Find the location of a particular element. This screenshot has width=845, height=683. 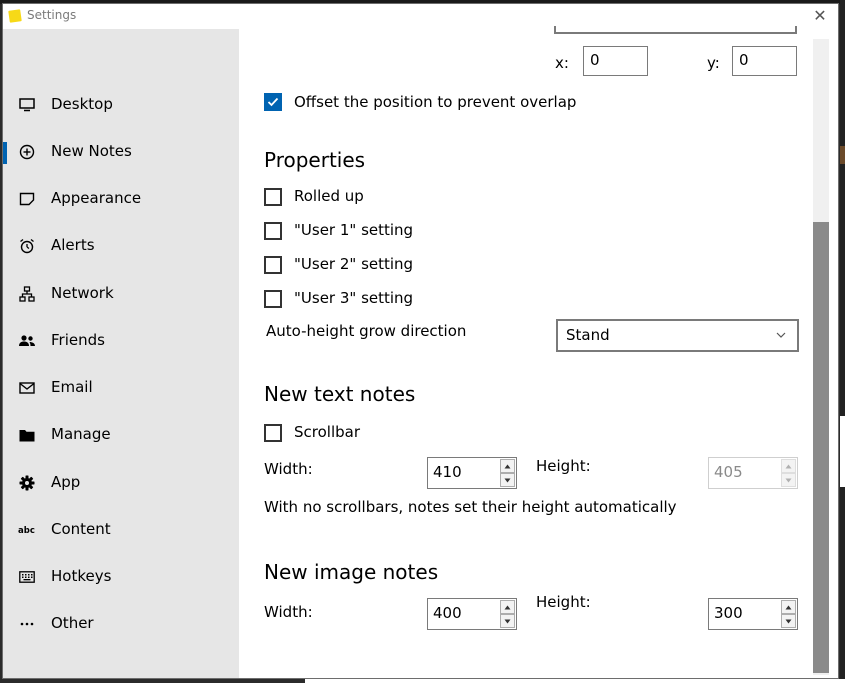

x-position-input: 0 is located at coordinates (615, 61).